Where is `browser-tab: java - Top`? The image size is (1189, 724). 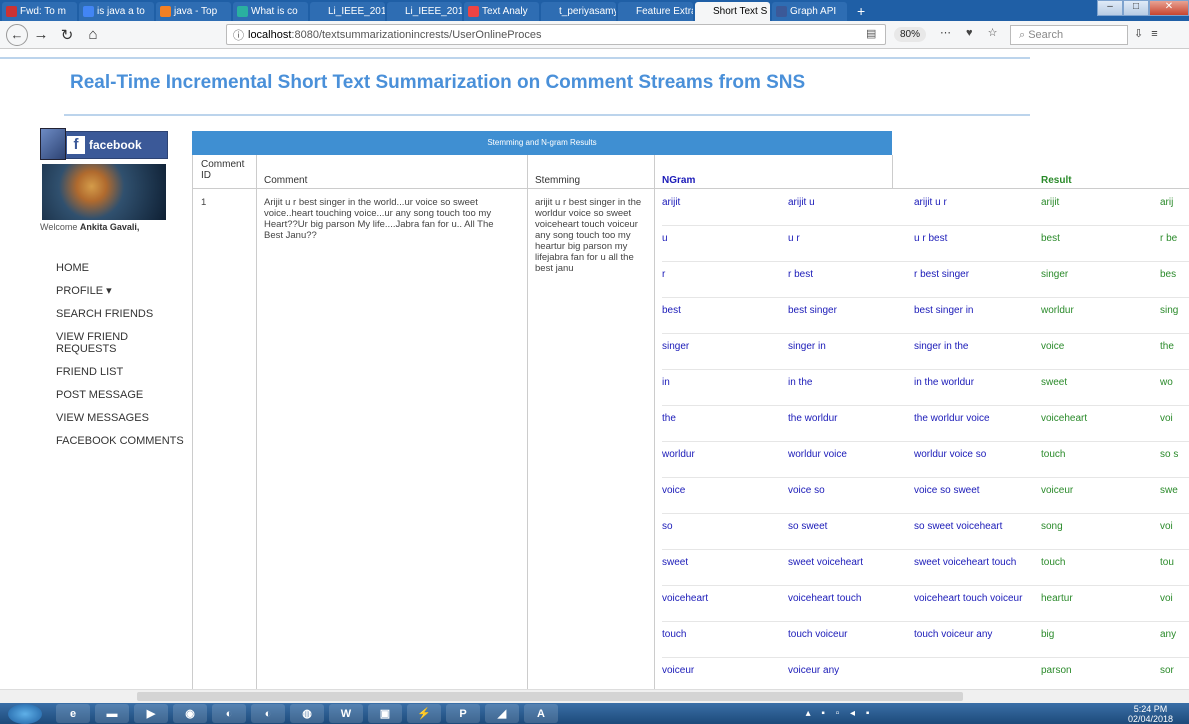 browser-tab: java - Top is located at coordinates (193, 11).